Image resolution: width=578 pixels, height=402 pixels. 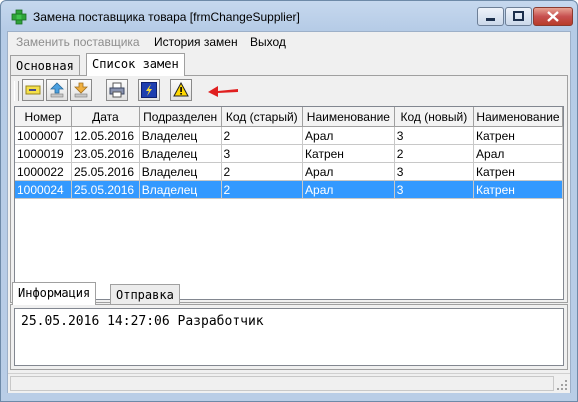 What do you see at coordinates (78, 42) in the screenshot?
I see `menu-replace-supplier: Заменить поставщика` at bounding box center [78, 42].